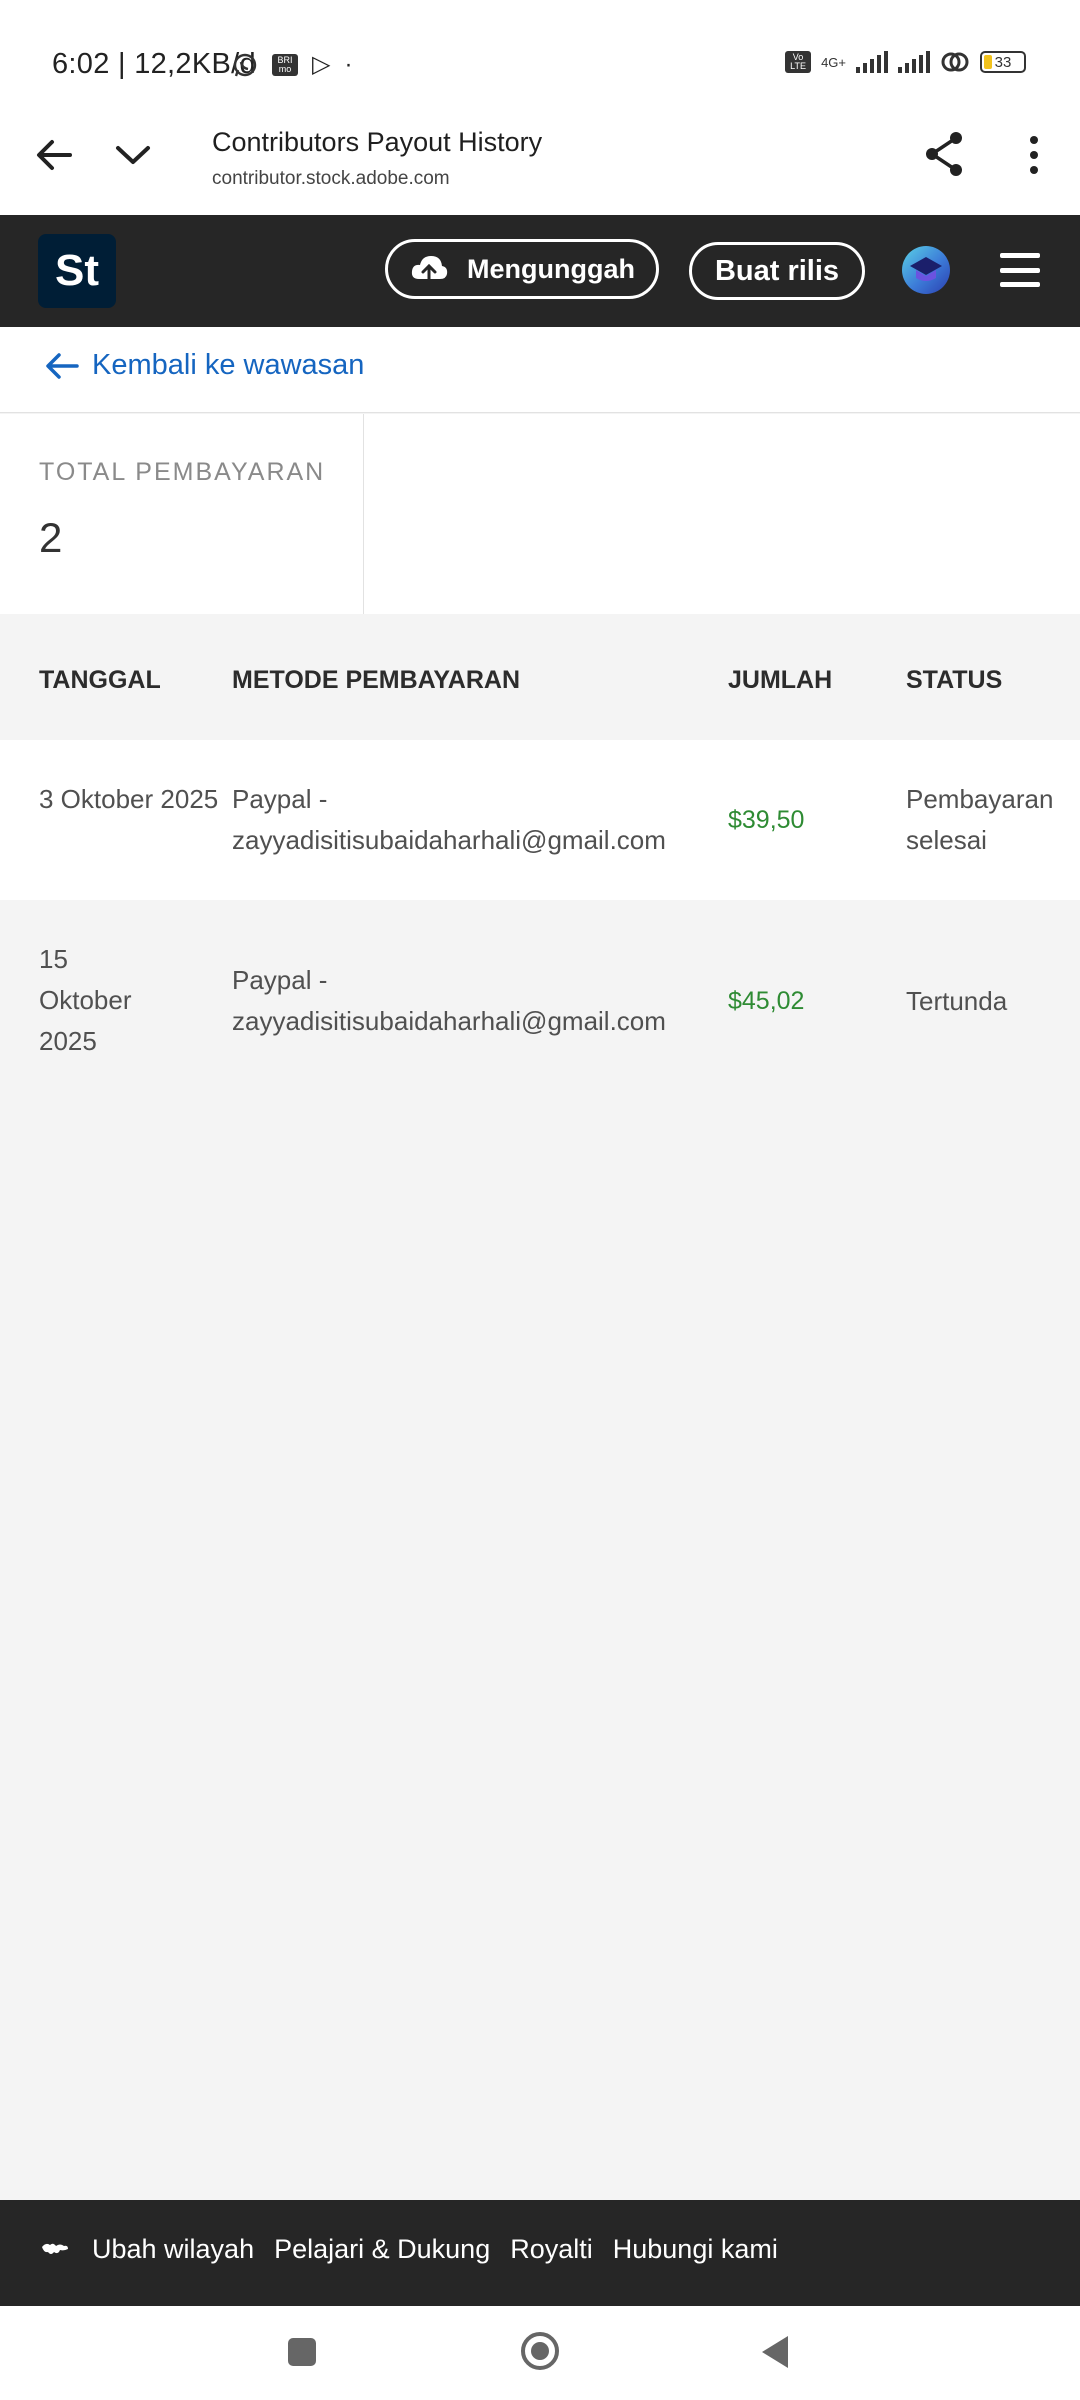 The width and height of the screenshot is (1080, 2400). Describe the element at coordinates (154, 64) in the screenshot. I see `status-time: 6:02 | 12,2KB/d` at that location.